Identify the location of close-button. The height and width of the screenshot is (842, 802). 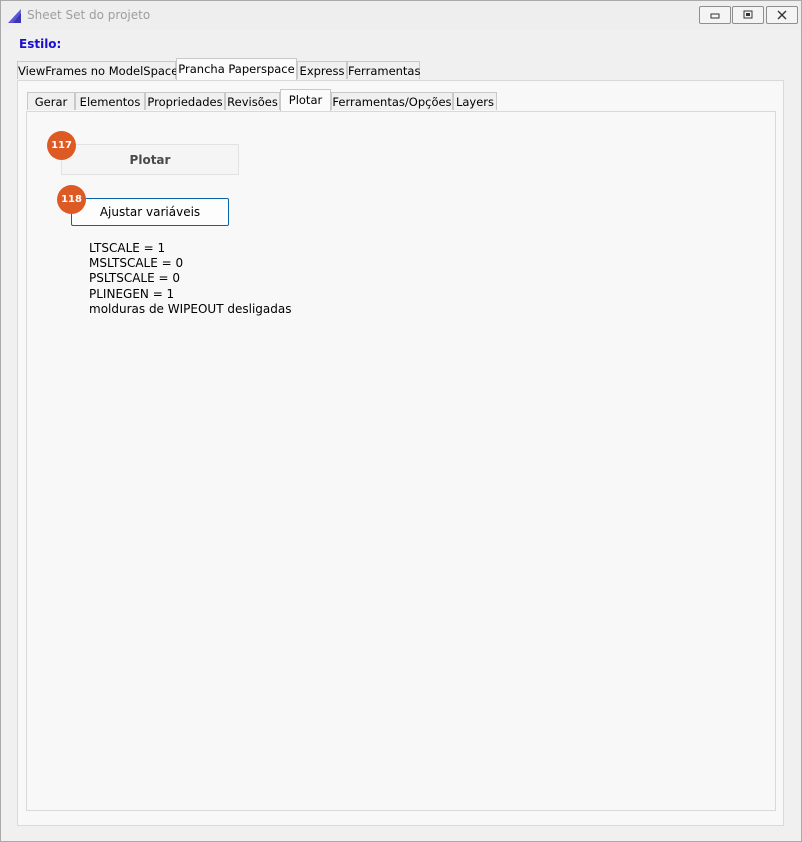
(782, 15).